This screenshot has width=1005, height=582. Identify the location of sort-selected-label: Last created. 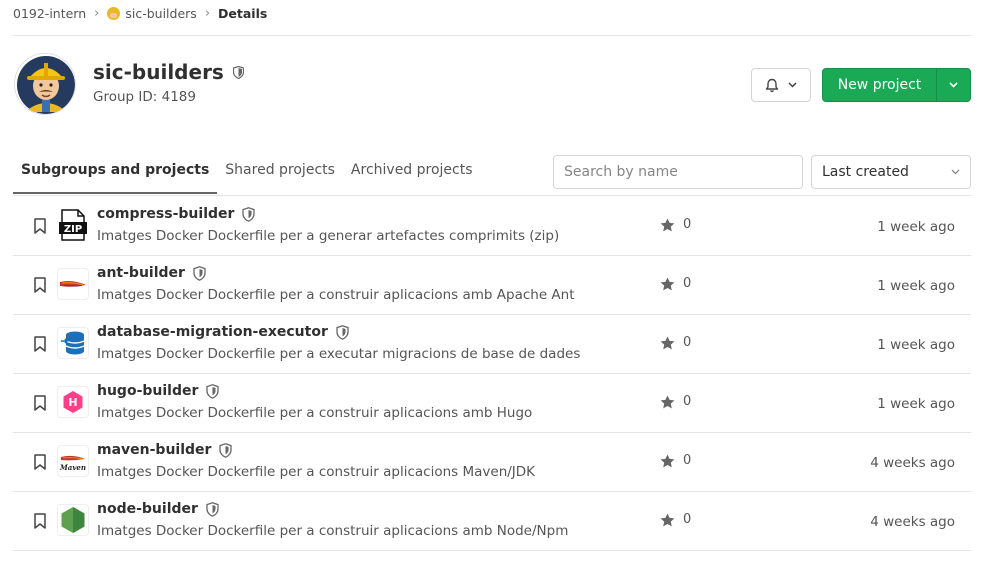
(865, 172).